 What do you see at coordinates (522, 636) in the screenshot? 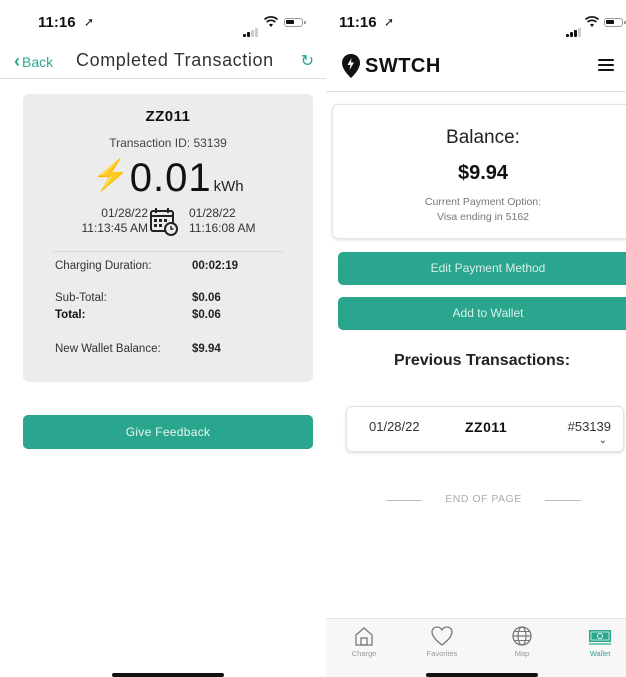
I see `globe-icon` at bounding box center [522, 636].